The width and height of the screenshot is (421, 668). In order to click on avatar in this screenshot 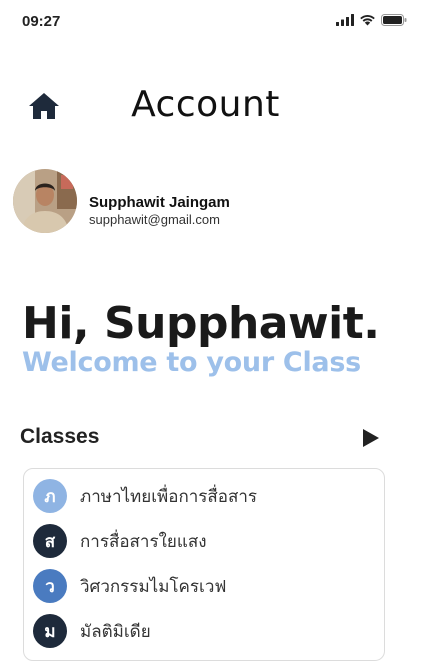, I will do `click(45, 201)`.